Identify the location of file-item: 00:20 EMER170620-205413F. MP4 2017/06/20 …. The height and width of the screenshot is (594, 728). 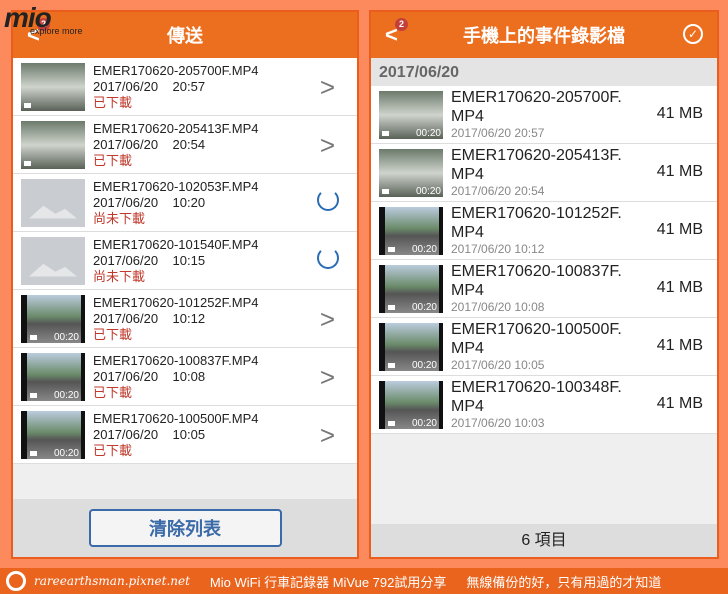
(544, 173).